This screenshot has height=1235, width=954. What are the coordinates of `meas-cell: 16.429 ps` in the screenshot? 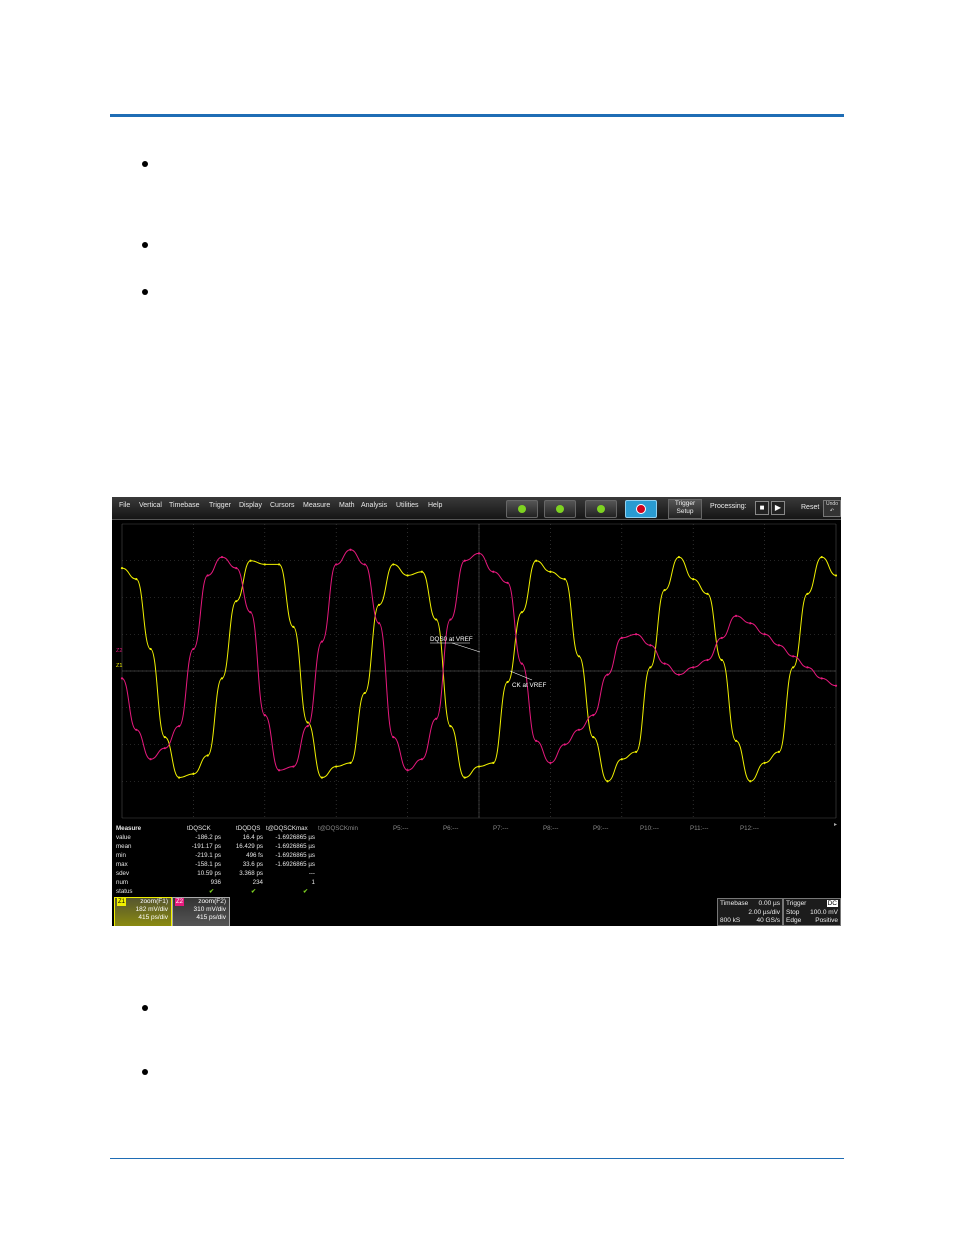 It's located at (249, 846).